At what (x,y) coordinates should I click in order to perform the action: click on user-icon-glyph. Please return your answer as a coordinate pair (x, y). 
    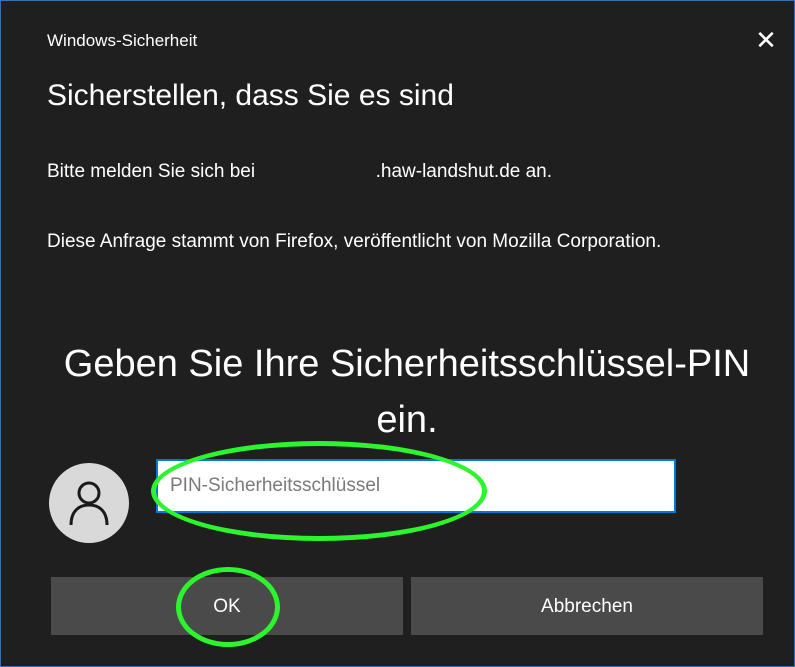
    Looking at the image, I should click on (89, 503).